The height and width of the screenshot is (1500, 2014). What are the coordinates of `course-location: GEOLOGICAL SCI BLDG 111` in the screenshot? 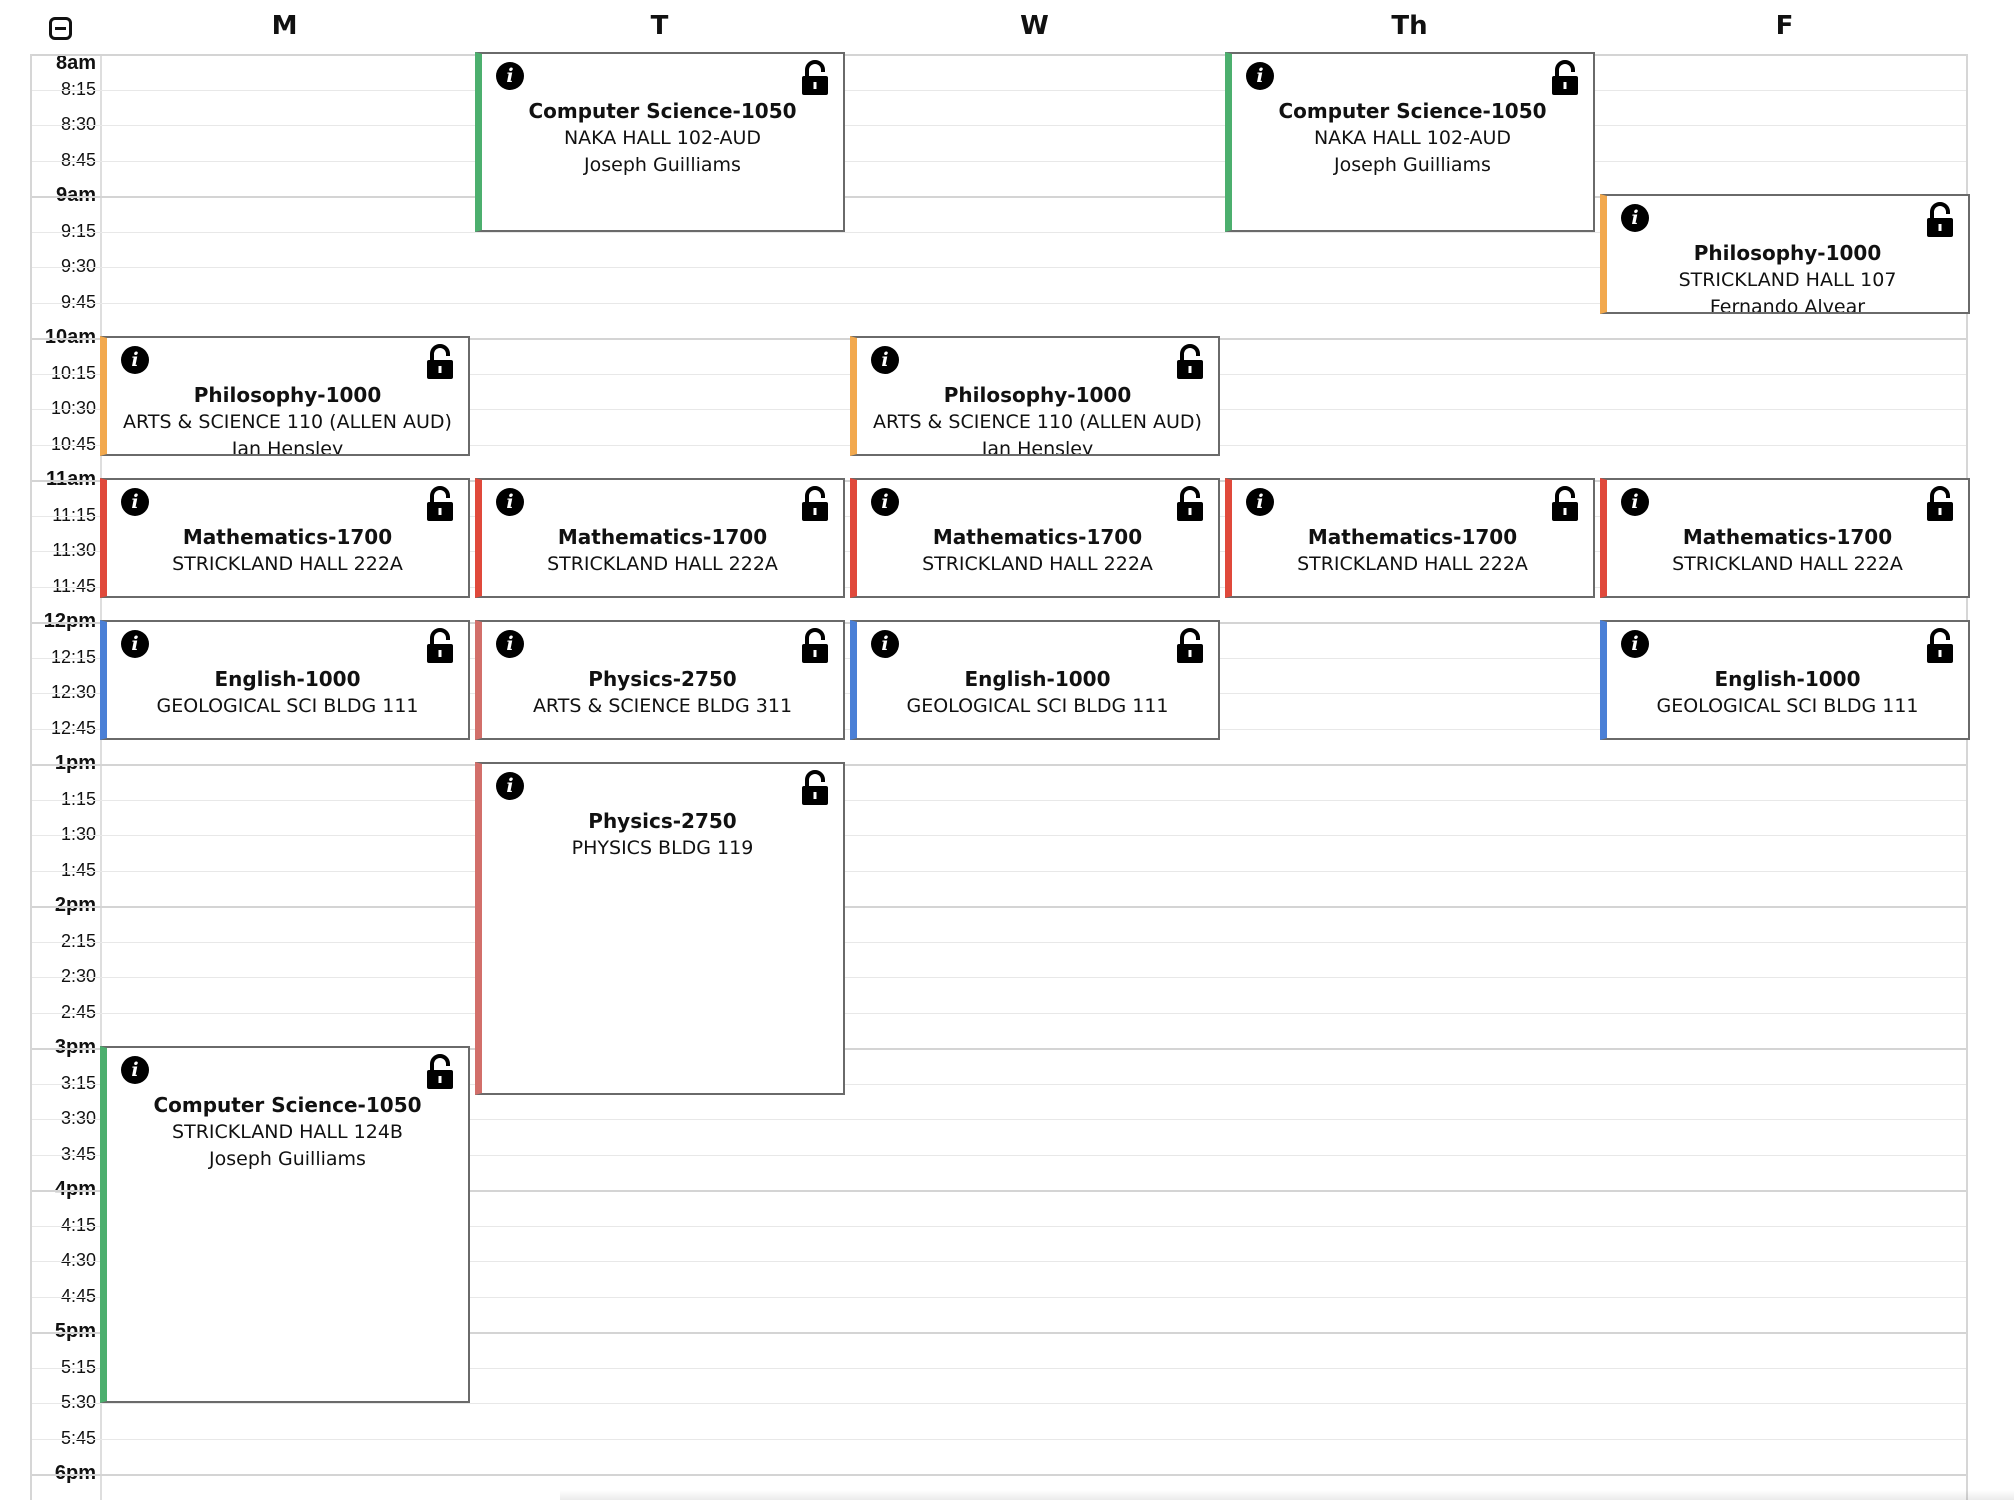 It's located at (287, 706).